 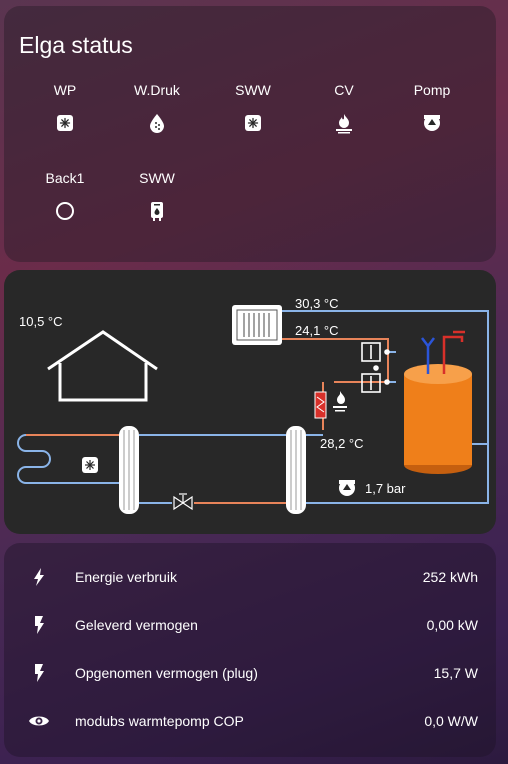 What do you see at coordinates (166, 673) in the screenshot?
I see `sensor-name: Opgenomen vermogen (plug)` at bounding box center [166, 673].